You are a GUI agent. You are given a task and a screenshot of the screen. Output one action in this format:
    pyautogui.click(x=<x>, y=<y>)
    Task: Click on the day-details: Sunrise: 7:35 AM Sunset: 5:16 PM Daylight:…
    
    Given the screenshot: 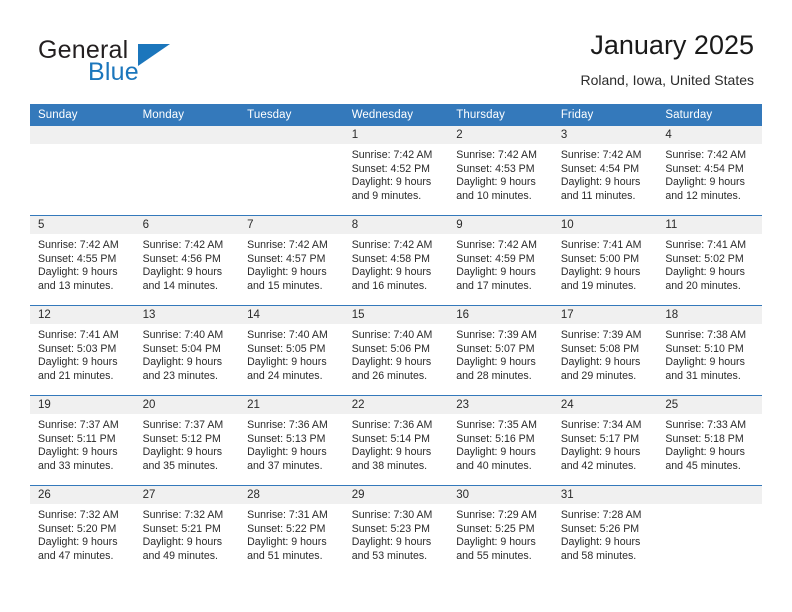 What is the action you would take?
    pyautogui.click(x=500, y=443)
    